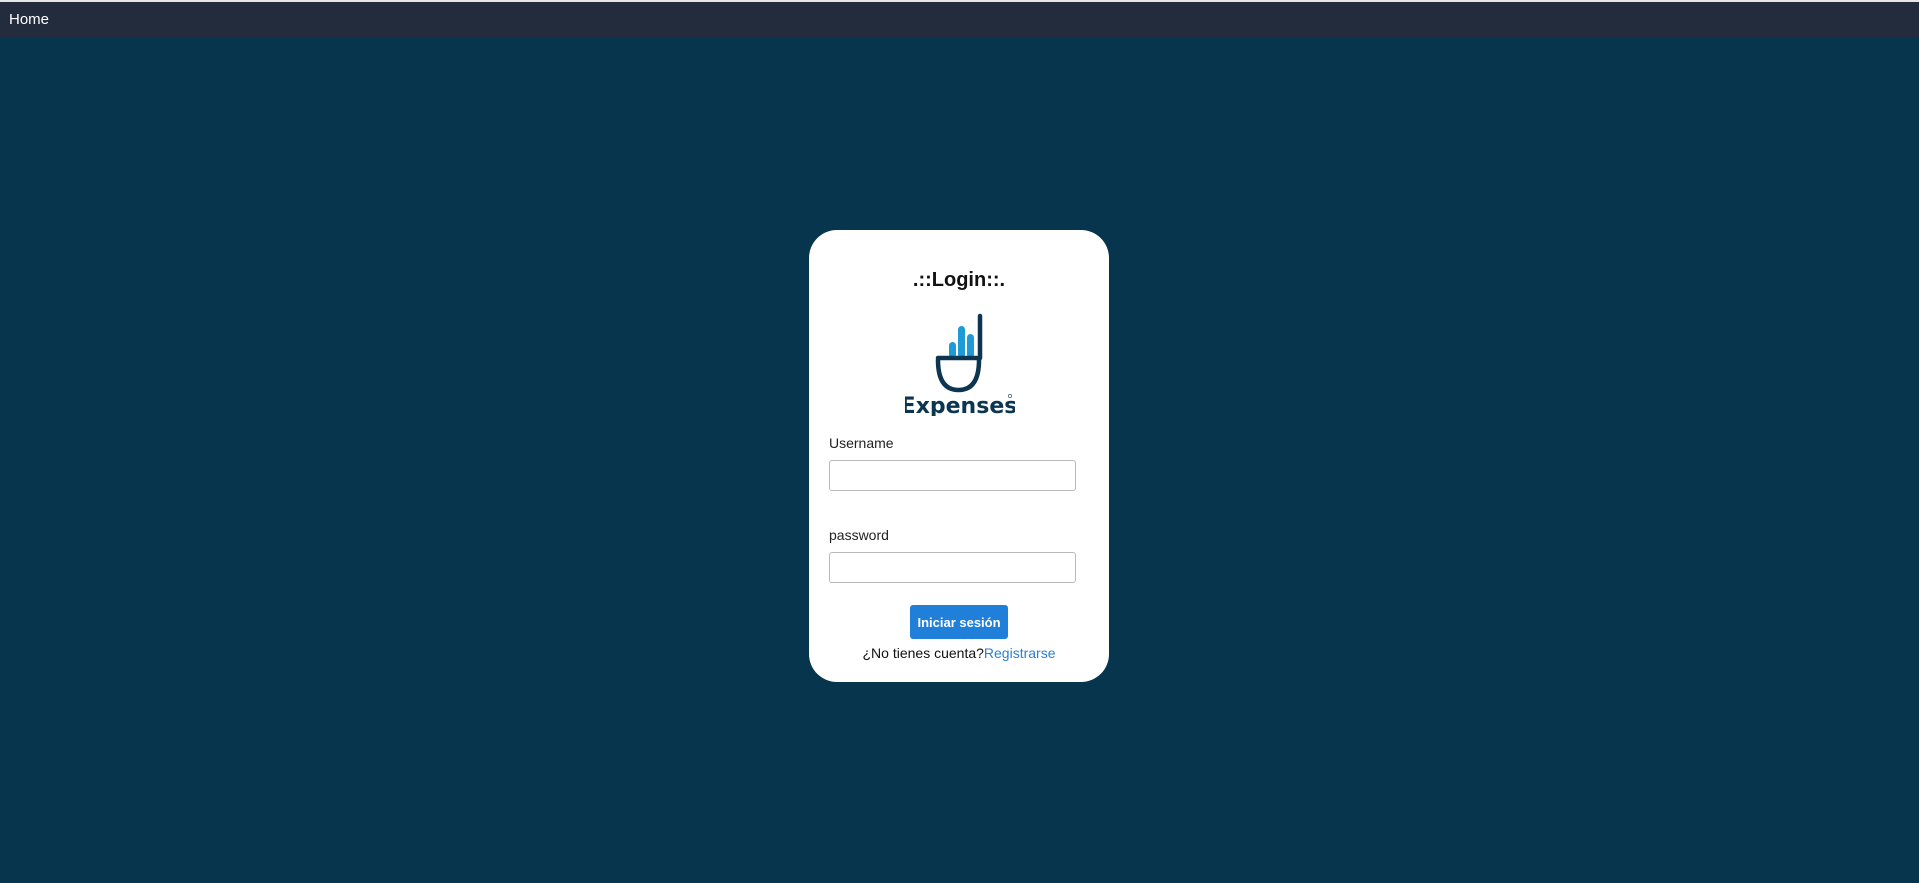 The height and width of the screenshot is (883, 1919). Describe the element at coordinates (861, 443) in the screenshot. I see `username-label: Username` at that location.